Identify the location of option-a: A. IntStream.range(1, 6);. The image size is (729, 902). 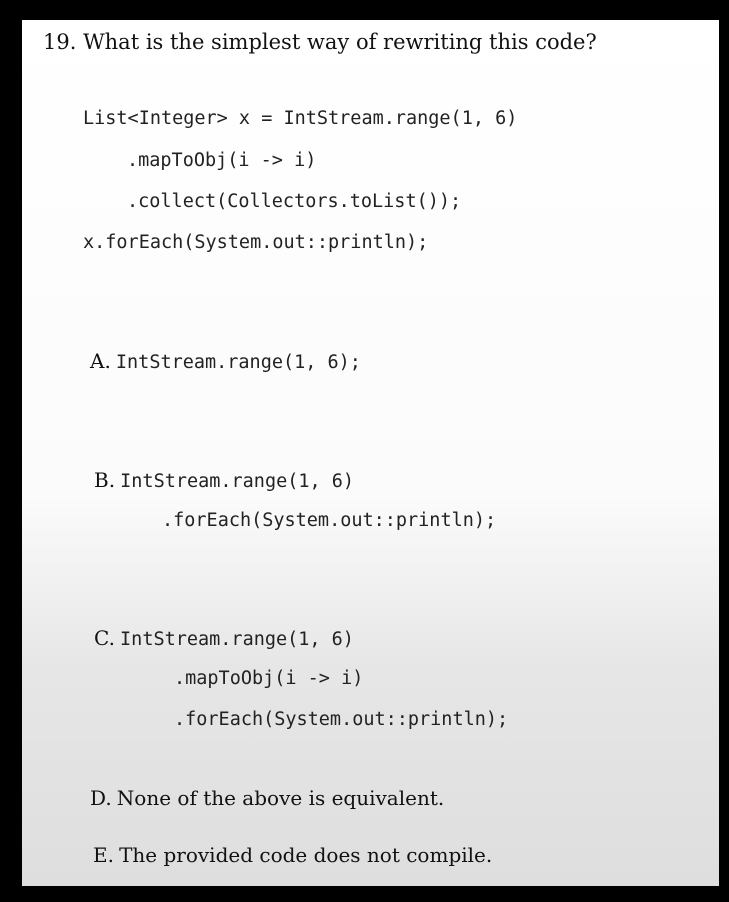
(225, 361).